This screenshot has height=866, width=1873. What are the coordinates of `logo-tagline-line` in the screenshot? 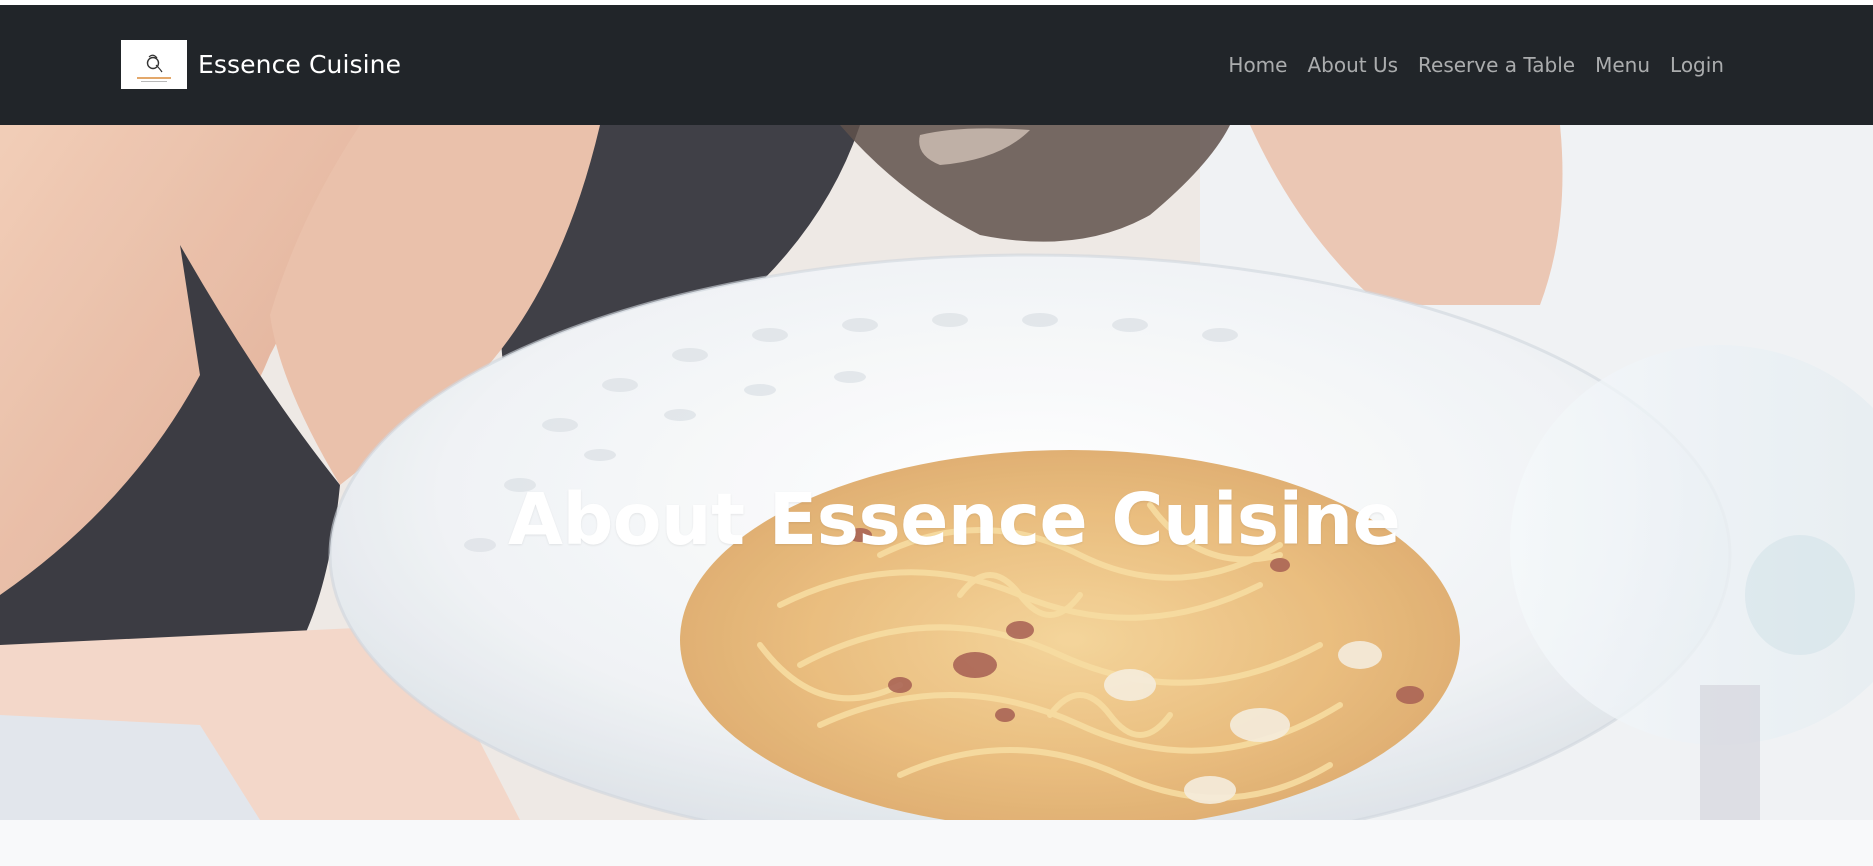 It's located at (154, 81).